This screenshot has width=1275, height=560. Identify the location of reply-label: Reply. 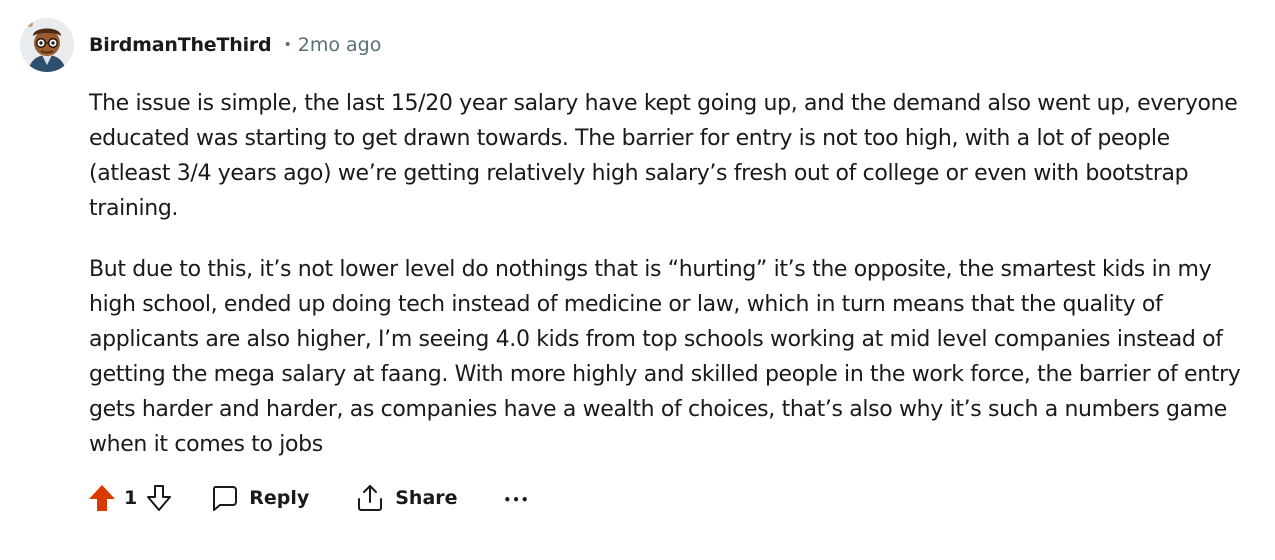
(279, 498).